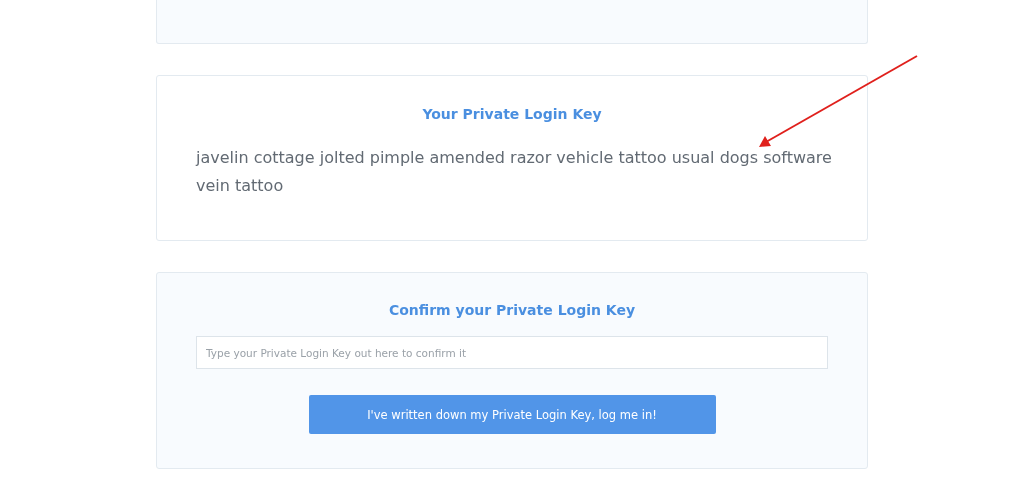 The height and width of the screenshot is (494, 1024). What do you see at coordinates (512, 310) in the screenshot?
I see `card-title: Confirm your Private Login Key` at bounding box center [512, 310].